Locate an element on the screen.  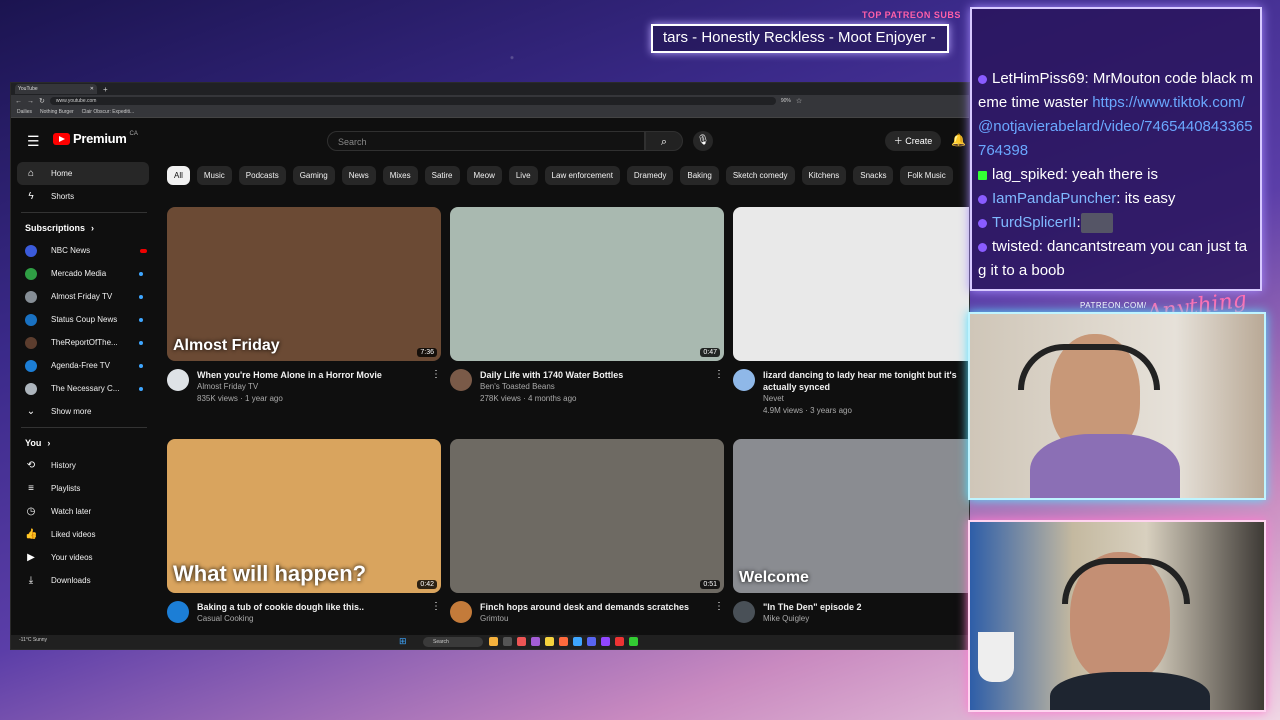
search-input: Search is located at coordinates (486, 141).